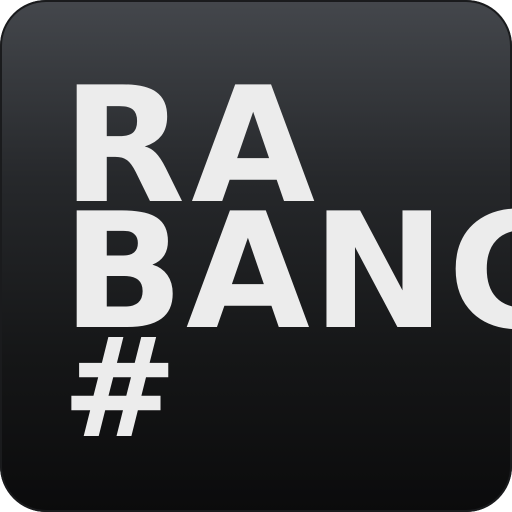 This screenshot has width=512, height=512. Describe the element at coordinates (120, 388) in the screenshot. I see `hash-icon: #` at that location.